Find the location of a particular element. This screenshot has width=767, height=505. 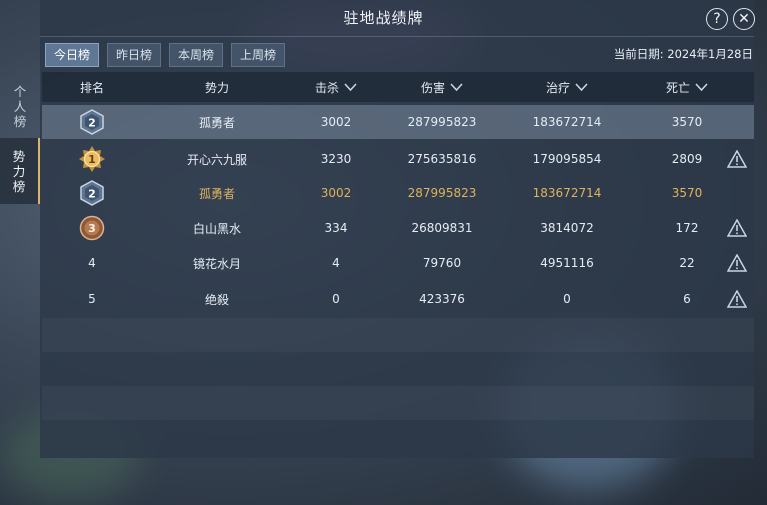

column-deaths: 死亡 is located at coordinates (687, 87).